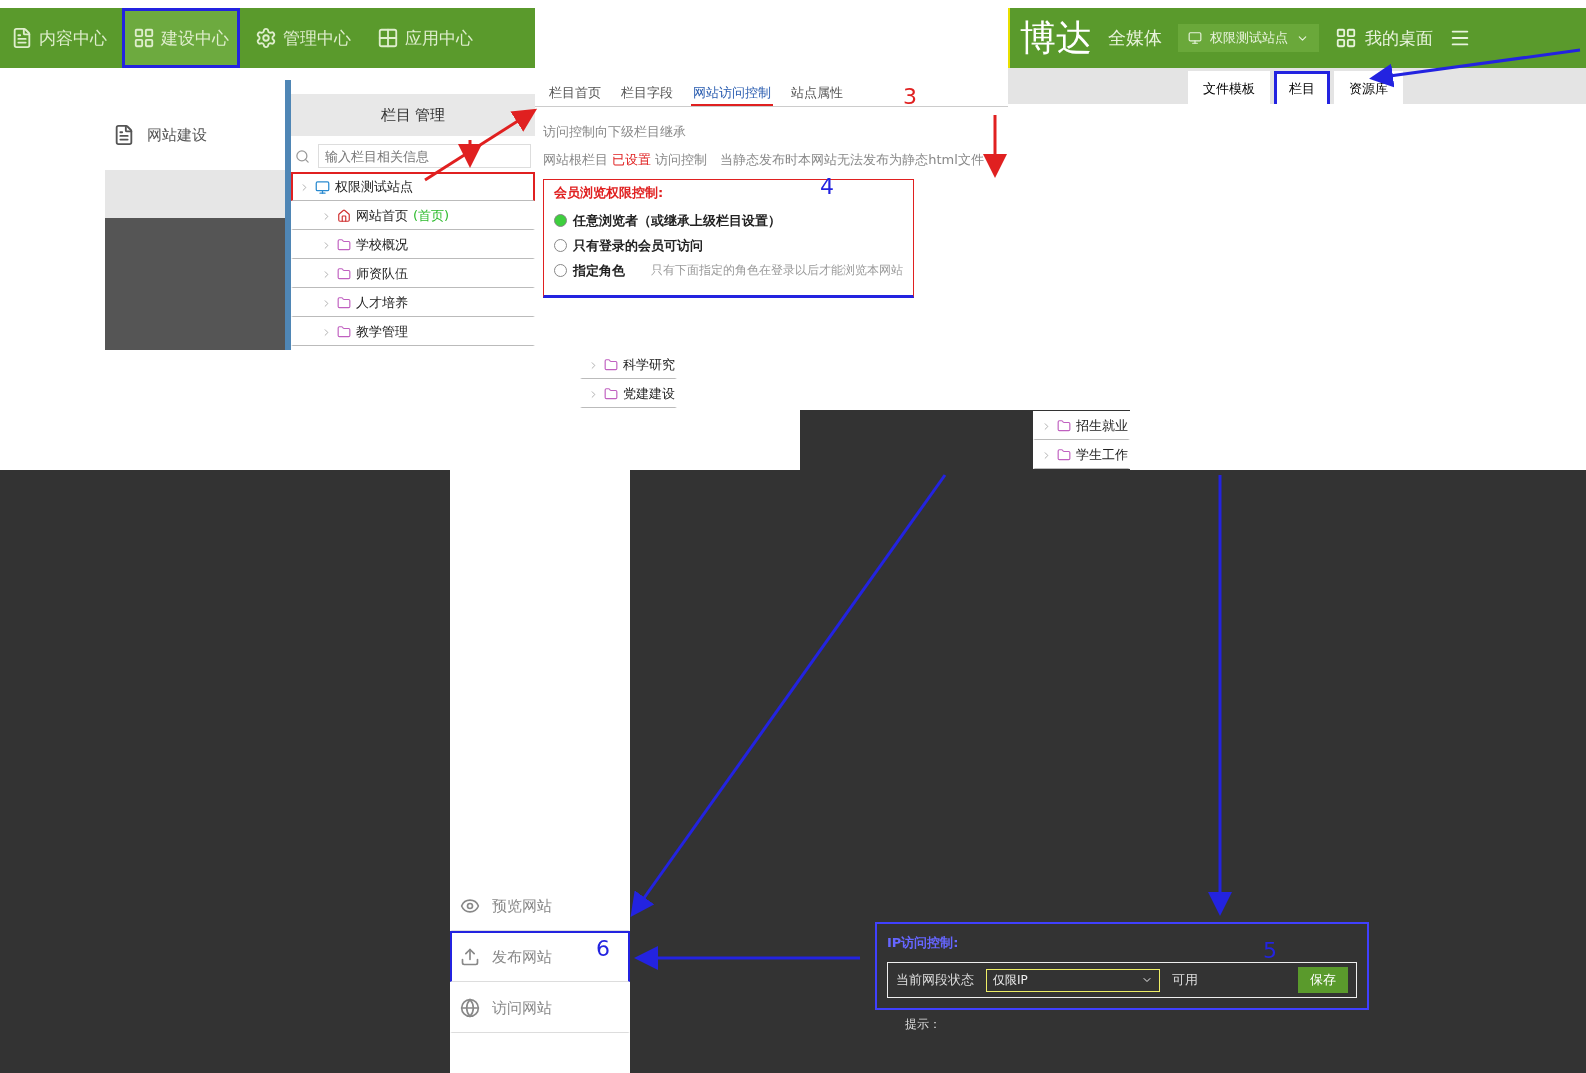 This screenshot has width=1586, height=1073. I want to click on row-label: 当前网段状态, so click(935, 980).